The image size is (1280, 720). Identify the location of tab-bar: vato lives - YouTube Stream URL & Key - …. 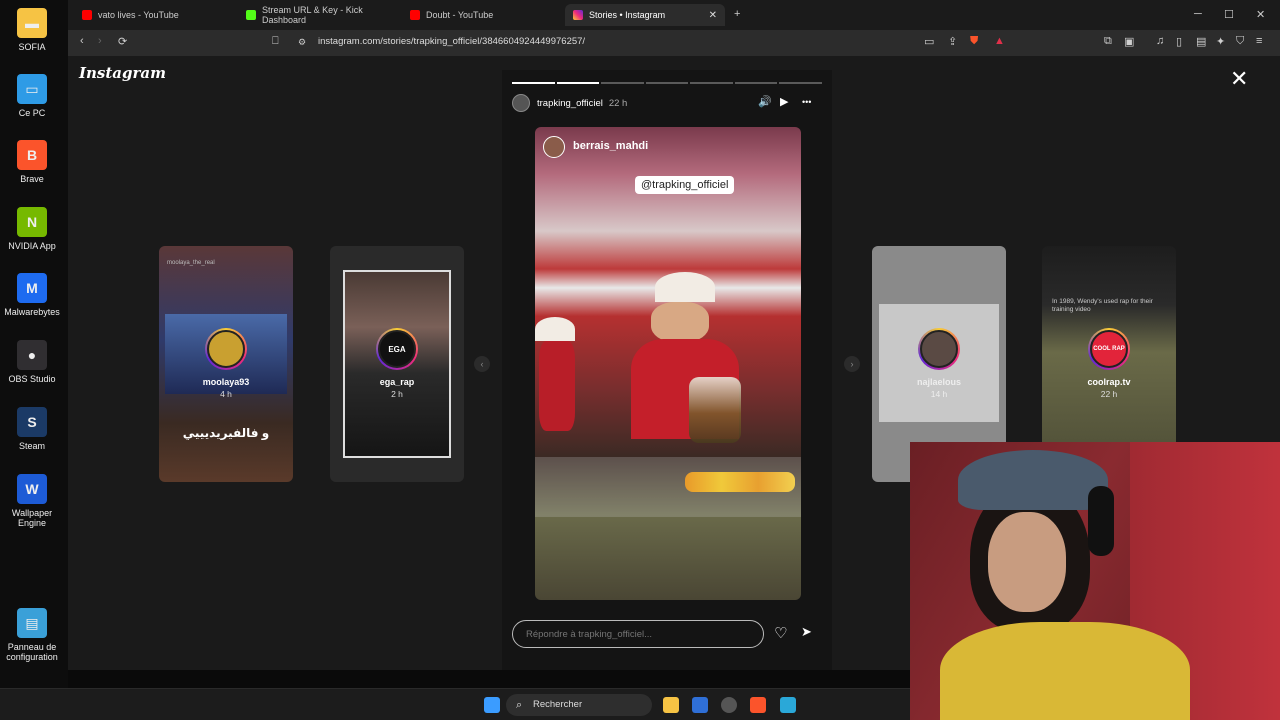
(674, 15).